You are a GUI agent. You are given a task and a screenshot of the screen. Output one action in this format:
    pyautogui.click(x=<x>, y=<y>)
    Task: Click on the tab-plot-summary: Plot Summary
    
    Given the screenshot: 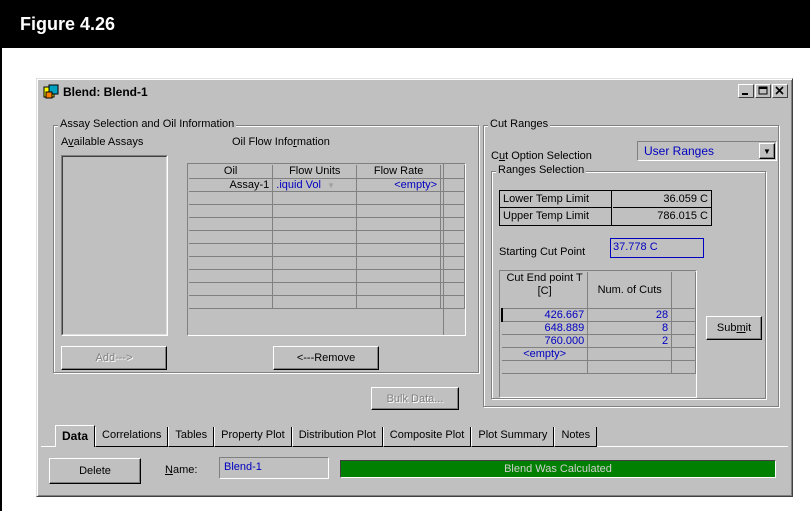 What is the action you would take?
    pyautogui.click(x=513, y=437)
    